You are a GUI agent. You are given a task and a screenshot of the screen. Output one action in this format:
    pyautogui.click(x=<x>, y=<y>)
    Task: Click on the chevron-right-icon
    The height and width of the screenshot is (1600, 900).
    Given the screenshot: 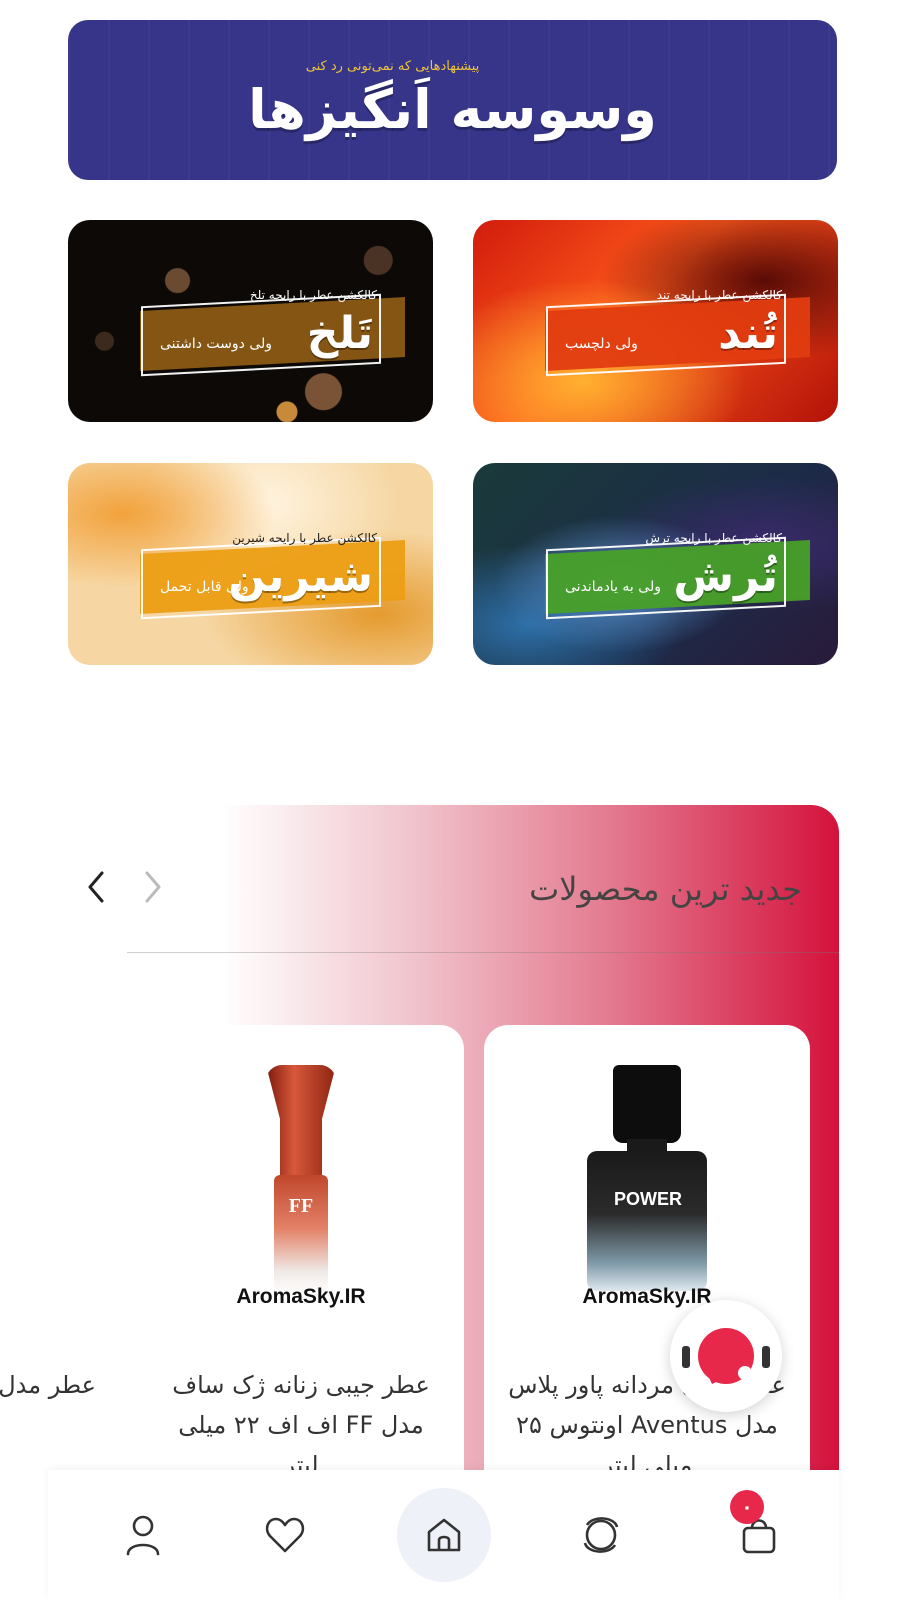 What is the action you would take?
    pyautogui.click(x=153, y=887)
    